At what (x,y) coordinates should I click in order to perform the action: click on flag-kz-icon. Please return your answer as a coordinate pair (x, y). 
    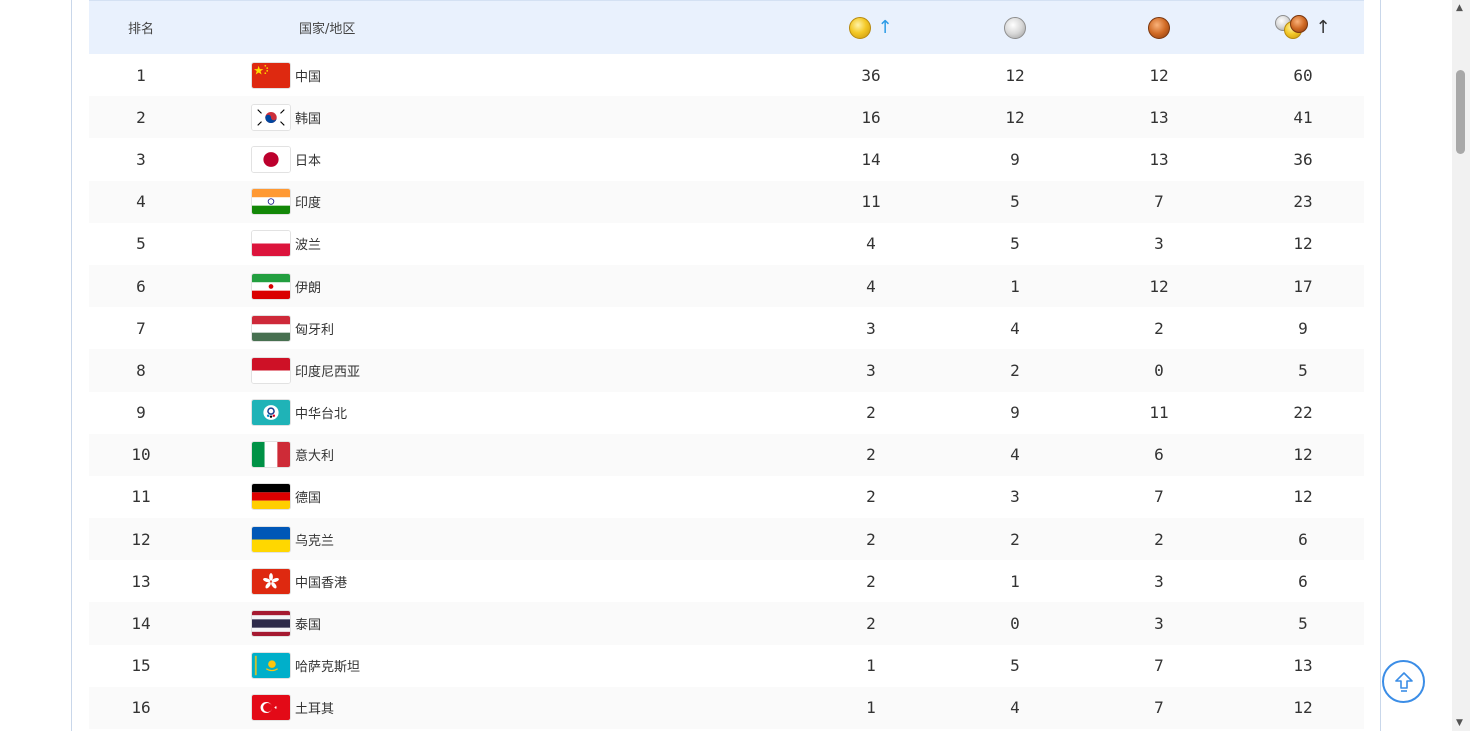
    Looking at the image, I should click on (271, 666).